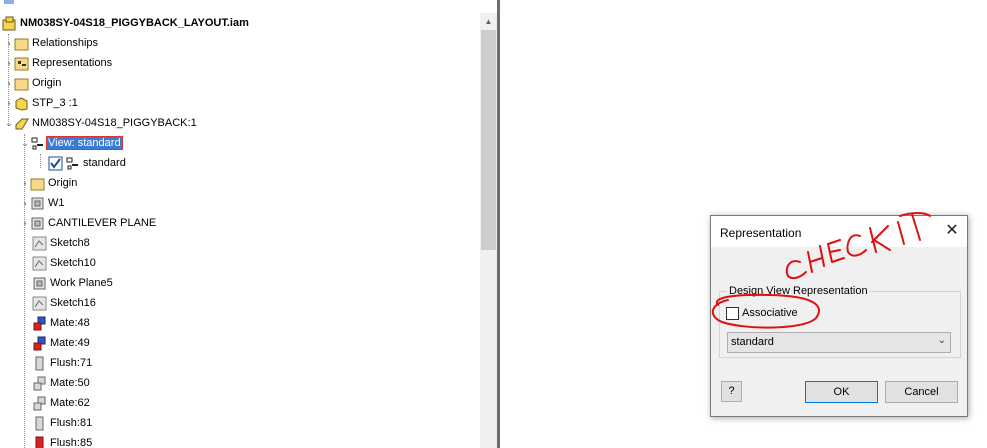 The width and height of the screenshot is (987, 448). I want to click on tree-item-relationships: › Relationships, so click(51, 43).